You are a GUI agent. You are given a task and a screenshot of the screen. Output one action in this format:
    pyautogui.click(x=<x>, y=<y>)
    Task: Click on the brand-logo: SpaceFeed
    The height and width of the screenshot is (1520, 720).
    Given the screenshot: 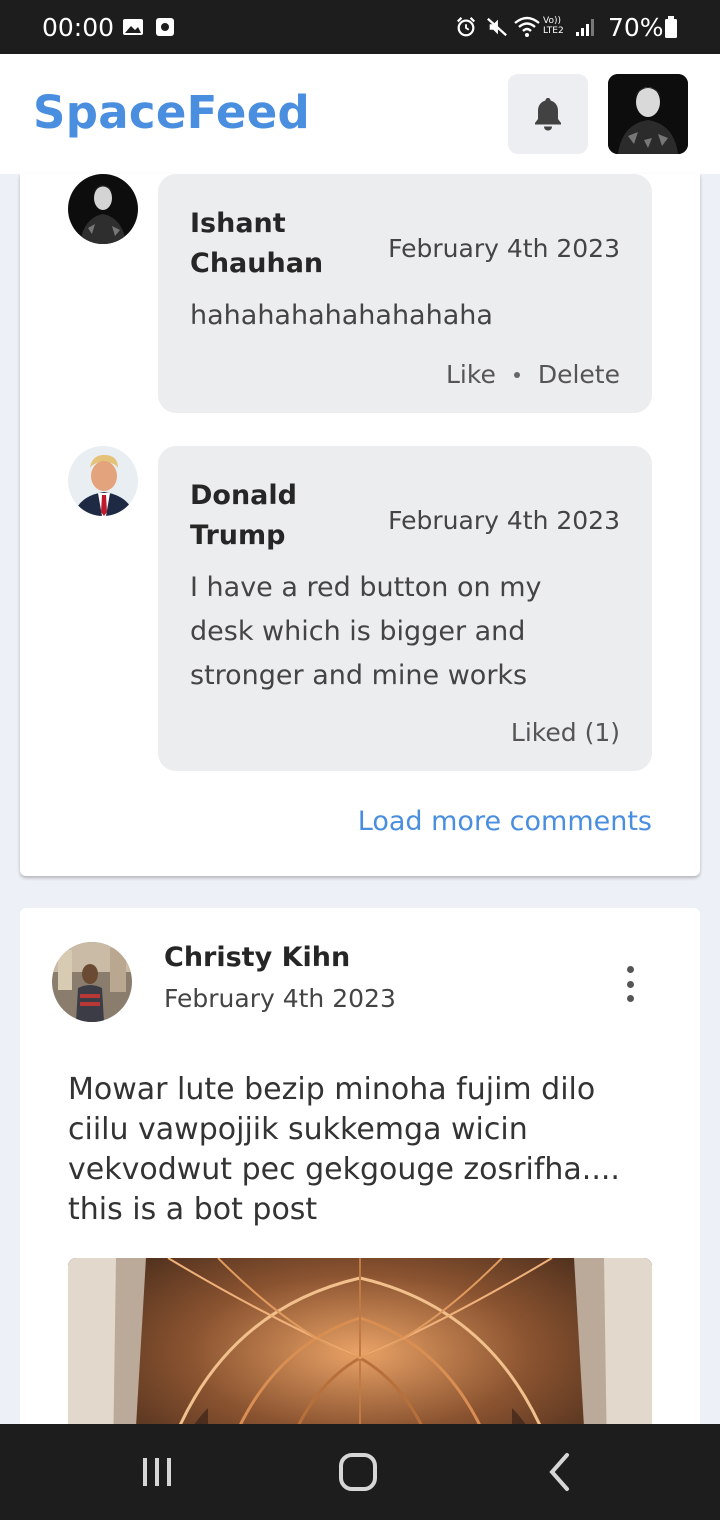 What is the action you would take?
    pyautogui.click(x=171, y=112)
    